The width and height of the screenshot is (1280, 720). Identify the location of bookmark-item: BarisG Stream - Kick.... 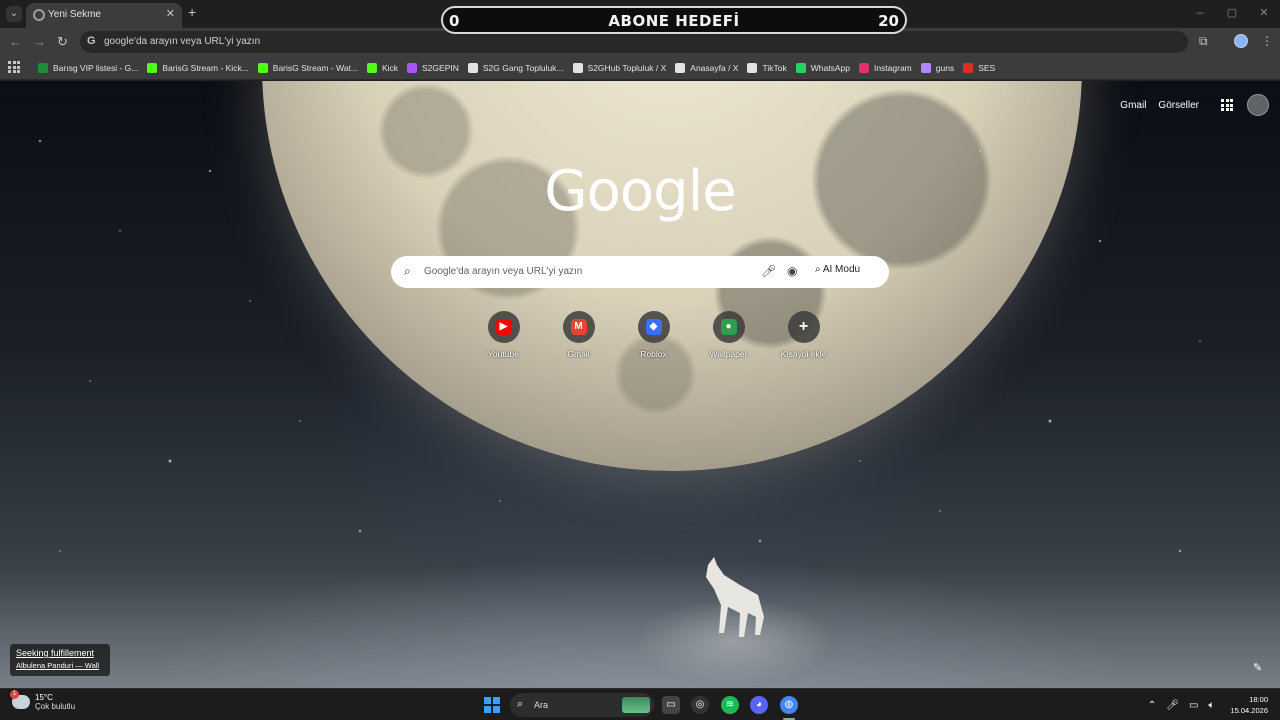
(202, 68).